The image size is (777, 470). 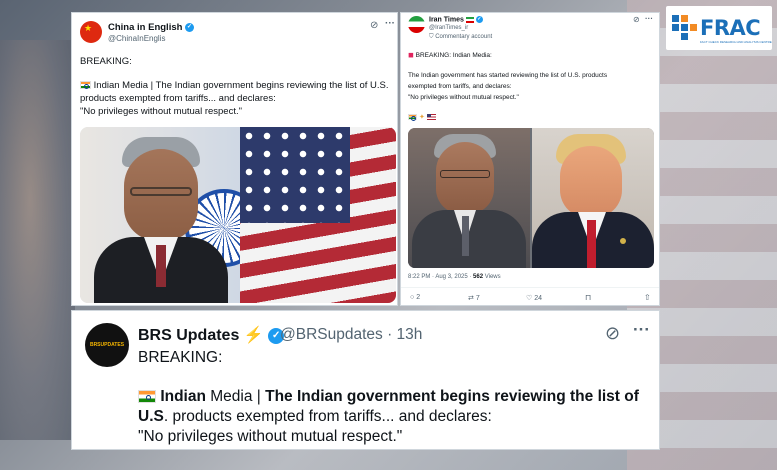 I want to click on person-photo-left, so click(x=469, y=198).